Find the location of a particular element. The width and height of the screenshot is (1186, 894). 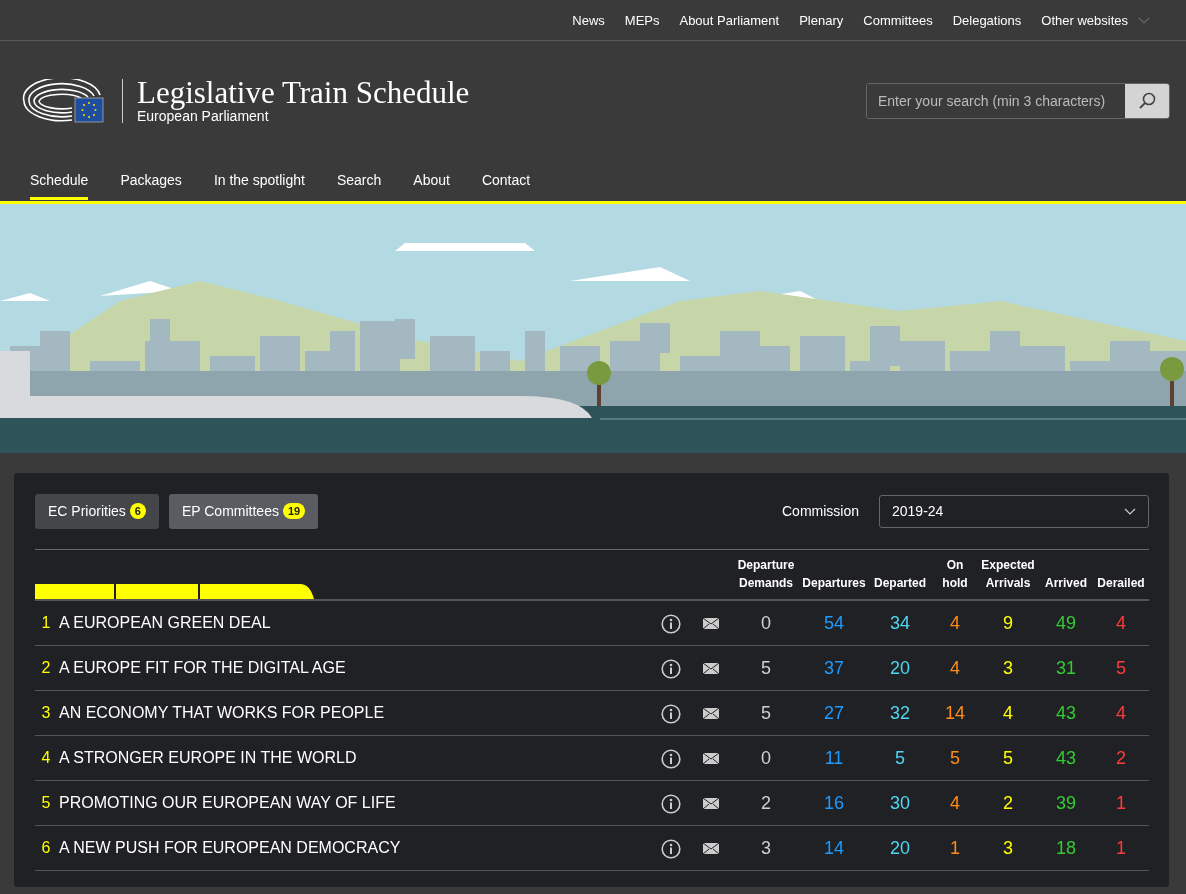

priority-link: A EUROPE FIT FOR THE DIGITAL AGE is located at coordinates (202, 667).